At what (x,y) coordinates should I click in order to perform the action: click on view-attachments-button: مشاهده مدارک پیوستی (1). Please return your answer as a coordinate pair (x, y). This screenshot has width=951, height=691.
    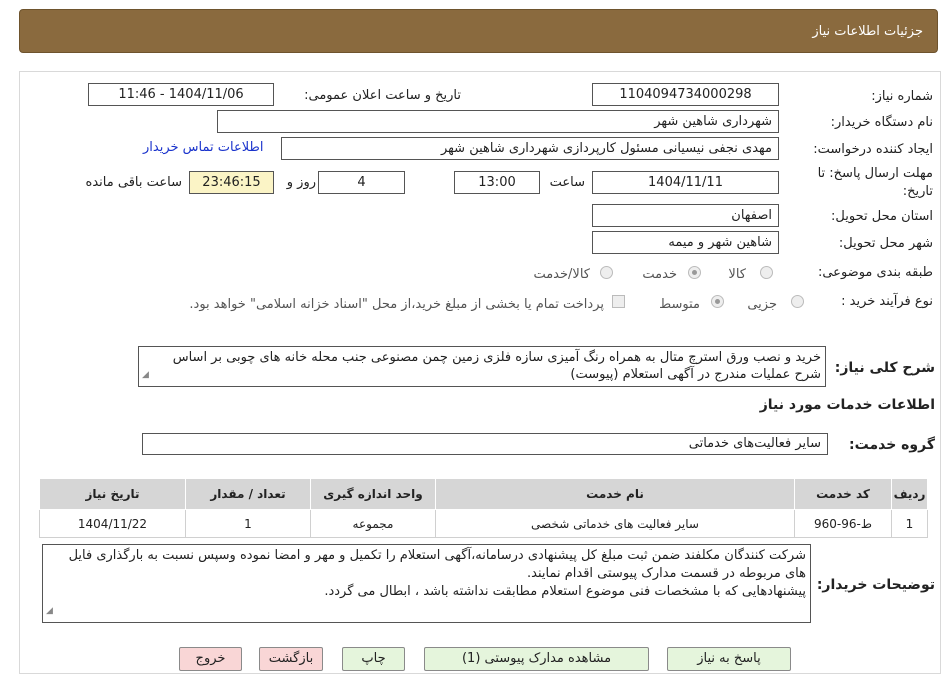
    Looking at the image, I should click on (536, 659).